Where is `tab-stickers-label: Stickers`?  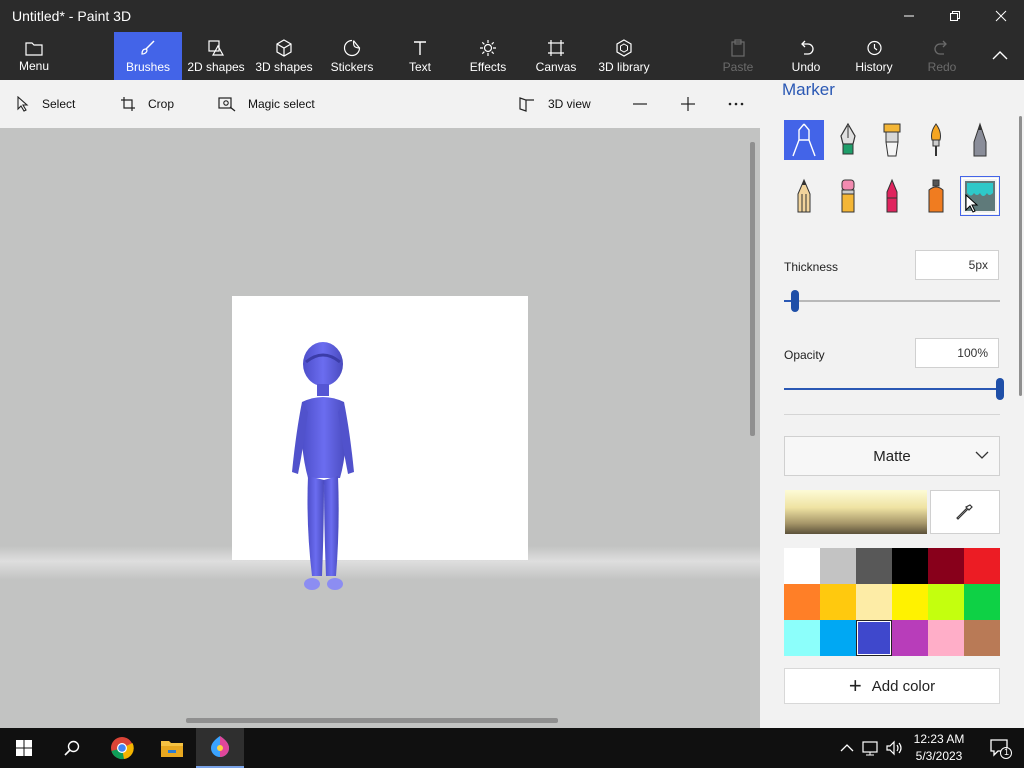
tab-stickers-label: Stickers is located at coordinates (352, 66).